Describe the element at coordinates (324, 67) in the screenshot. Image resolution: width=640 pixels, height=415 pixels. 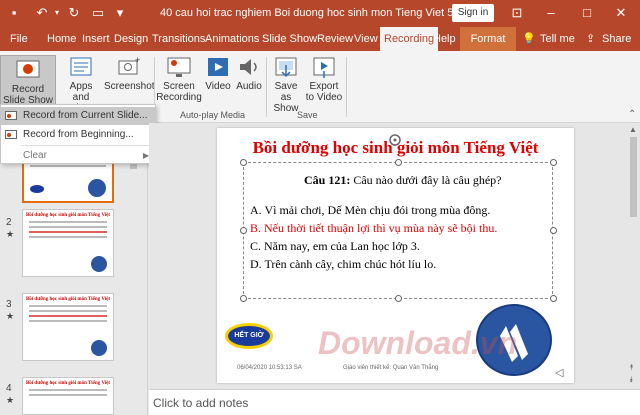
I see `export-to-video-icon` at that location.